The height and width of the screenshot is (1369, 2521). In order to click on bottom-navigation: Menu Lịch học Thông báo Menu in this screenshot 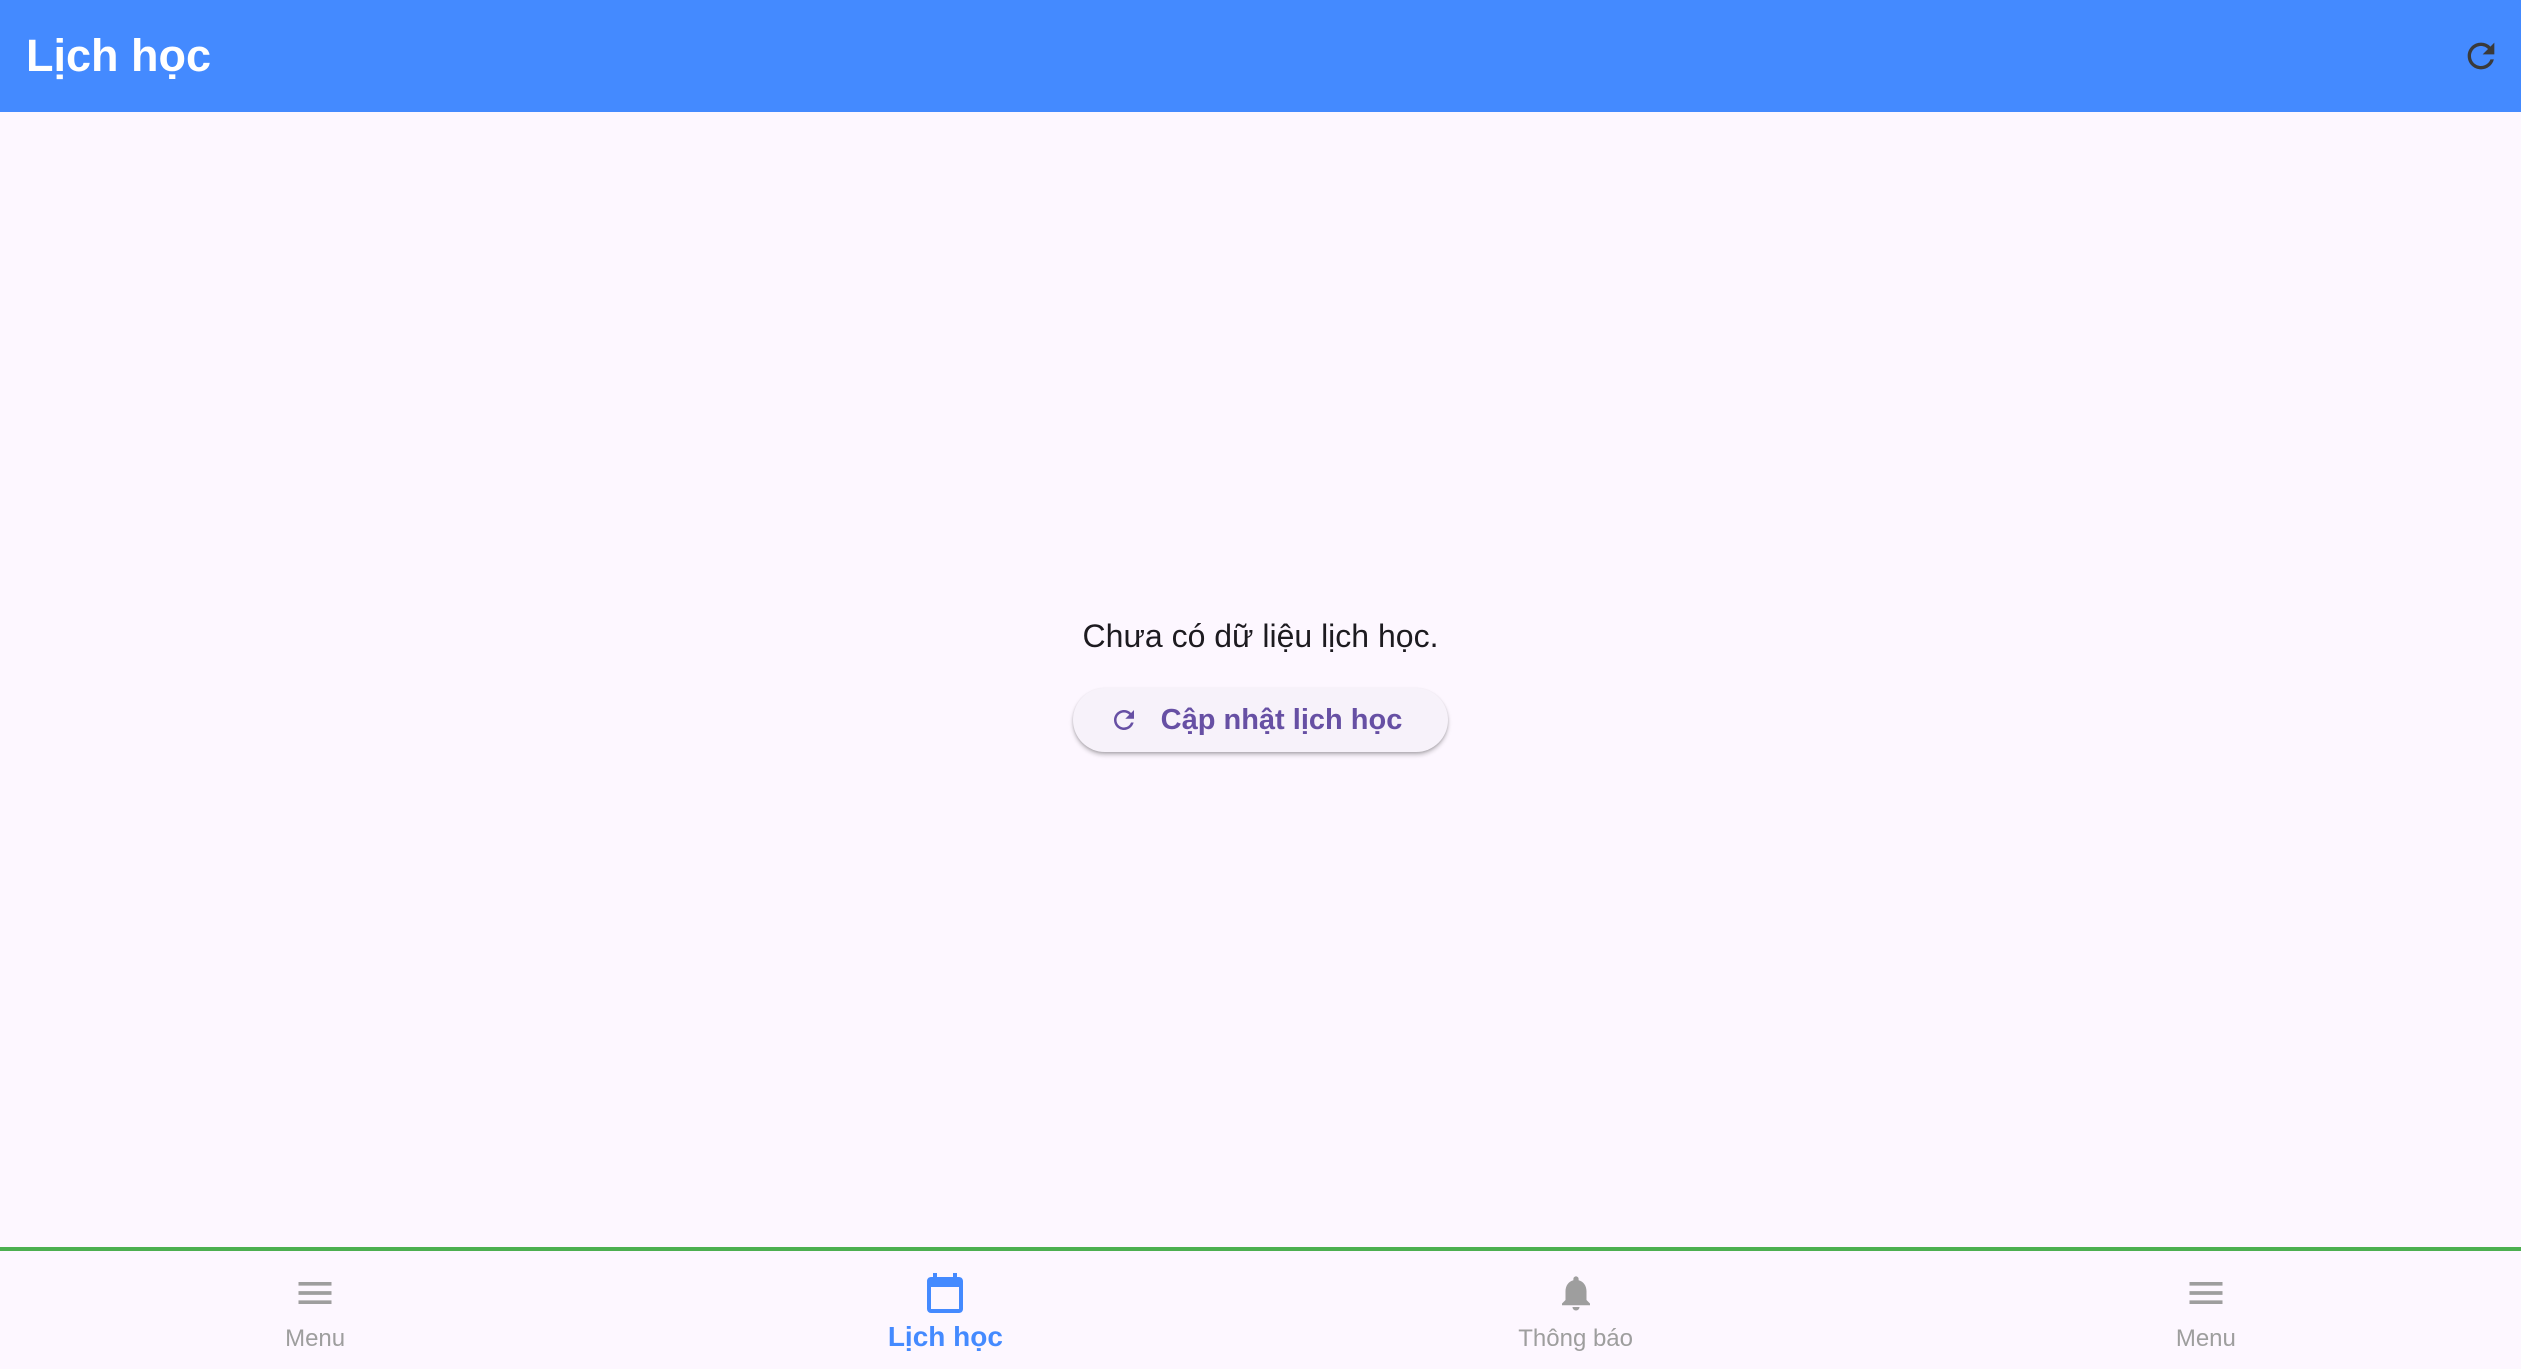, I will do `click(1260, 1308)`.